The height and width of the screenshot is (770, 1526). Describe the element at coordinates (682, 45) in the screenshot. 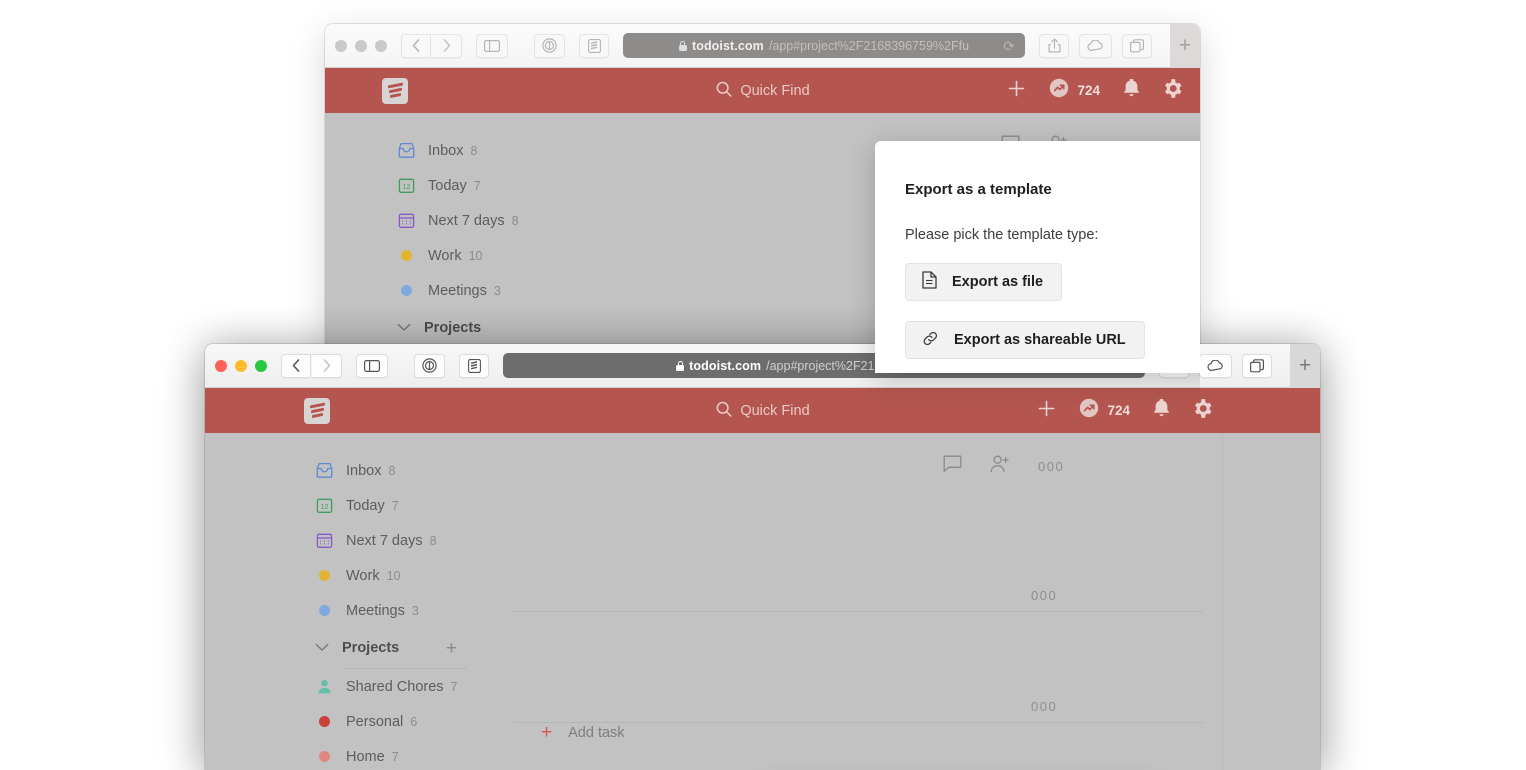

I see `lock-icon` at that location.